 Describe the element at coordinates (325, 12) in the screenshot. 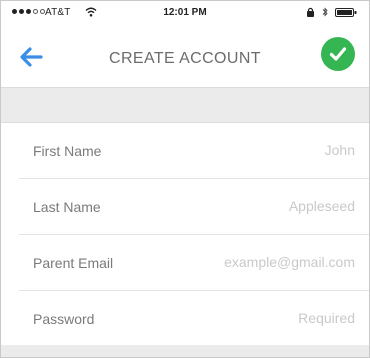

I see `bluetooth-icon` at that location.